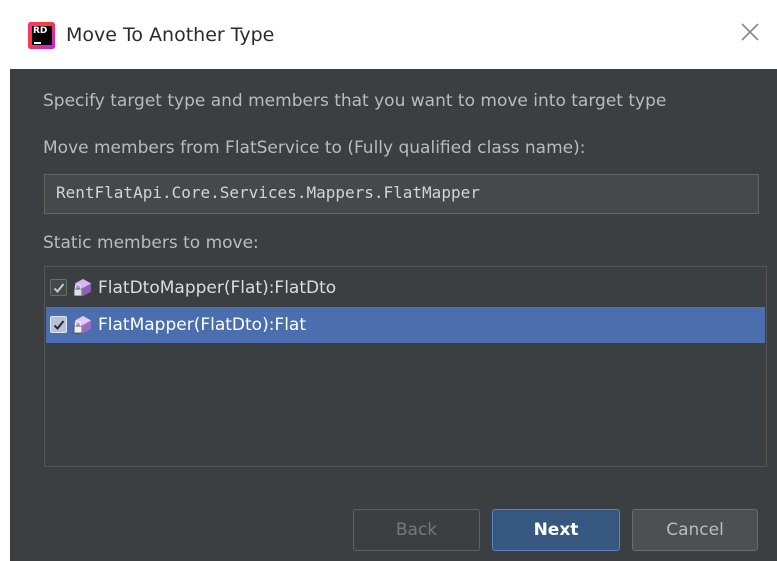 This screenshot has height=561, width=777. What do you see at coordinates (405, 325) in the screenshot?
I see `list-item-member-2: FlatMapper(FlatDto):Flat` at bounding box center [405, 325].